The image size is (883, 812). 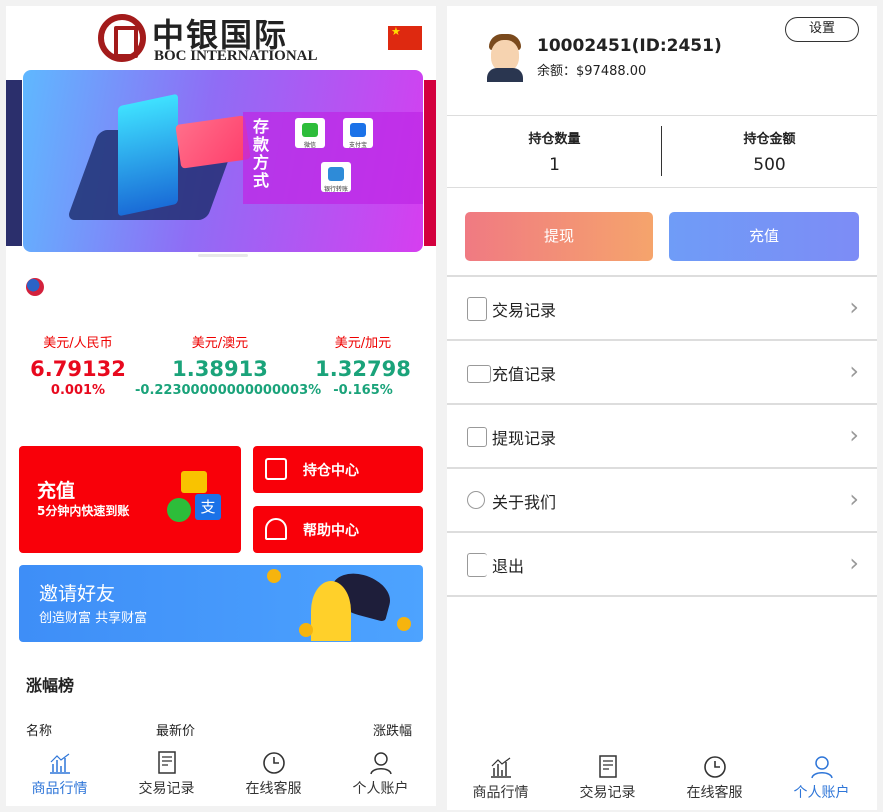 What do you see at coordinates (363, 369) in the screenshot?
I see `rate-price: 1.32798` at bounding box center [363, 369].